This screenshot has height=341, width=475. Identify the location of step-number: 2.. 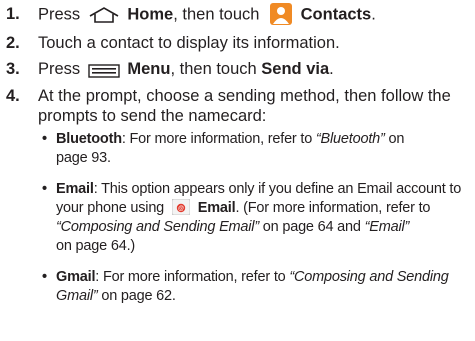
(13, 43).